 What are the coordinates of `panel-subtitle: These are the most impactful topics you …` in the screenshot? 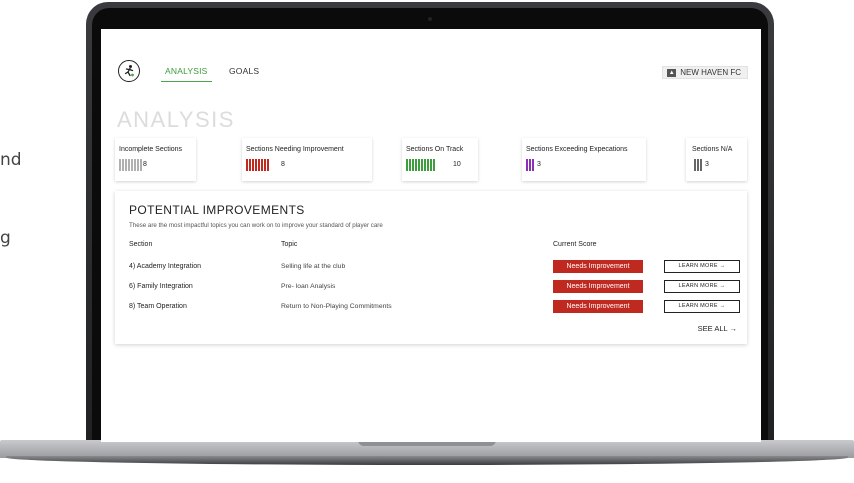 It's located at (256, 225).